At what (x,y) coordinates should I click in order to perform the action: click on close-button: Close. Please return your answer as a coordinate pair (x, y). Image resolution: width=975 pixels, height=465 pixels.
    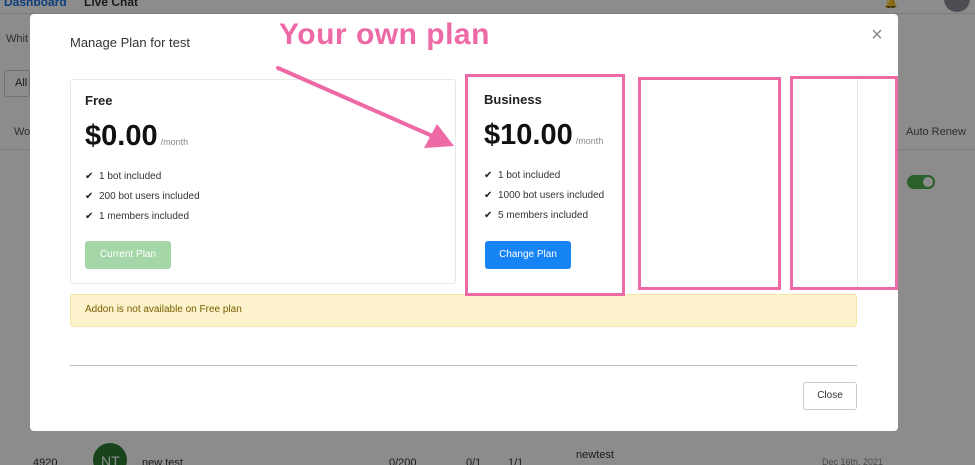
    Looking at the image, I should click on (830, 396).